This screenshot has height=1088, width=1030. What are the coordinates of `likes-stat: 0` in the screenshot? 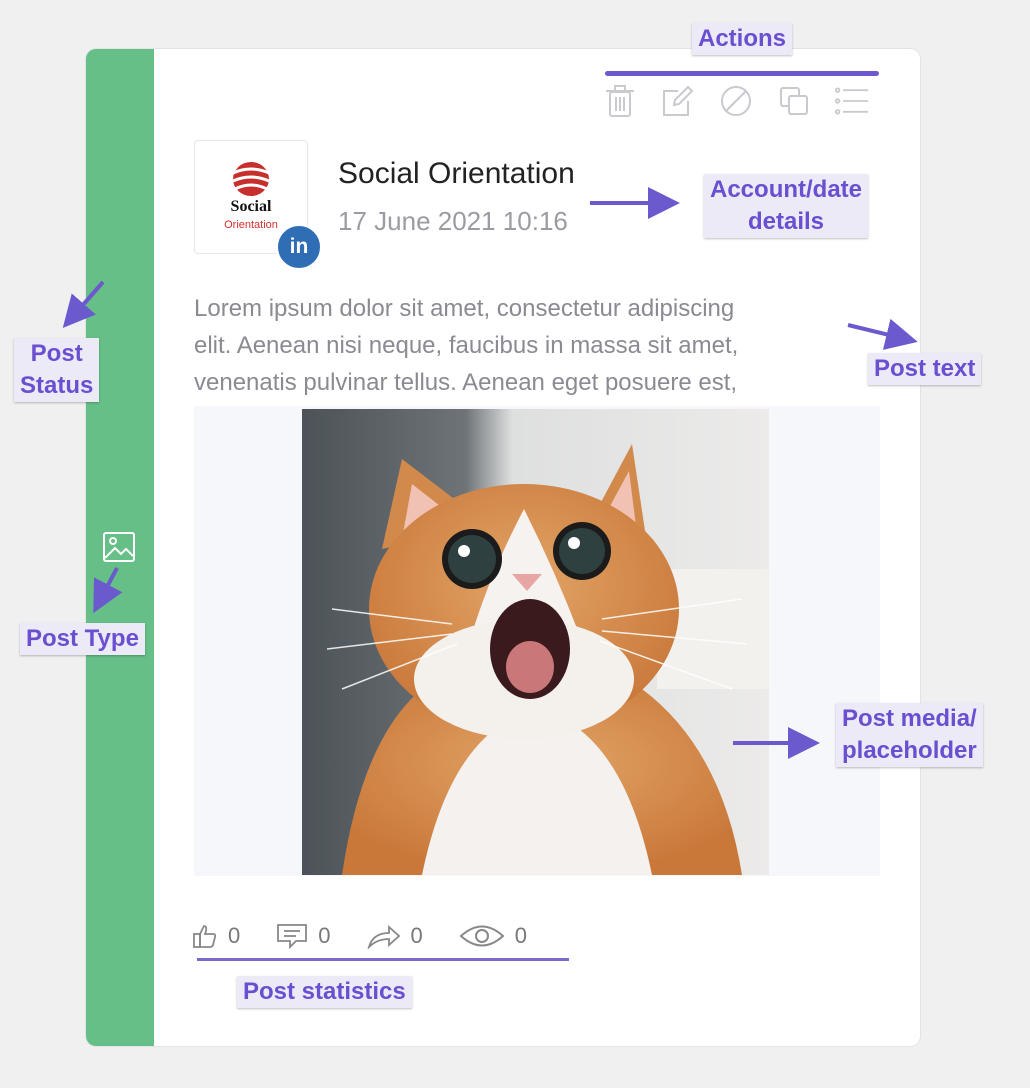 It's located at (216, 936).